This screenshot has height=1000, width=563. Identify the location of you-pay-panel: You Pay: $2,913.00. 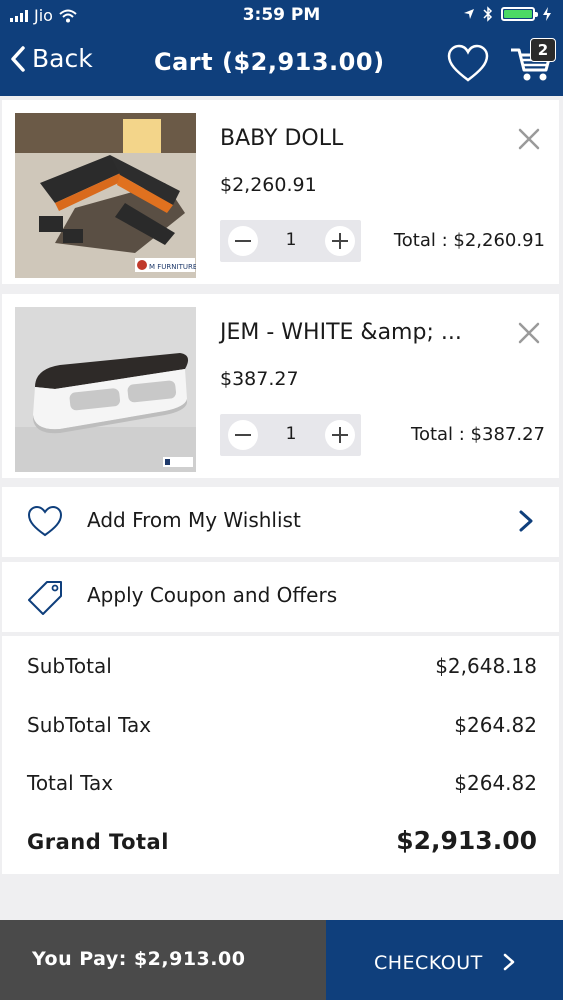
(163, 960).